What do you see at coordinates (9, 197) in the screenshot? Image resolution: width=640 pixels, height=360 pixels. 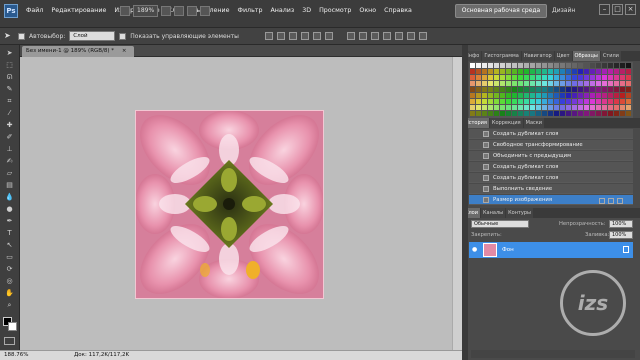 I see `blur-tool-icon: 💧` at bounding box center [9, 197].